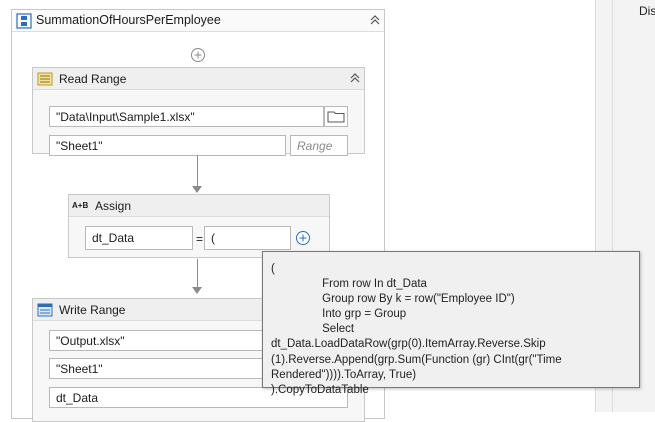  What do you see at coordinates (198, 79) in the screenshot?
I see `read-range-header: Read Range` at bounding box center [198, 79].